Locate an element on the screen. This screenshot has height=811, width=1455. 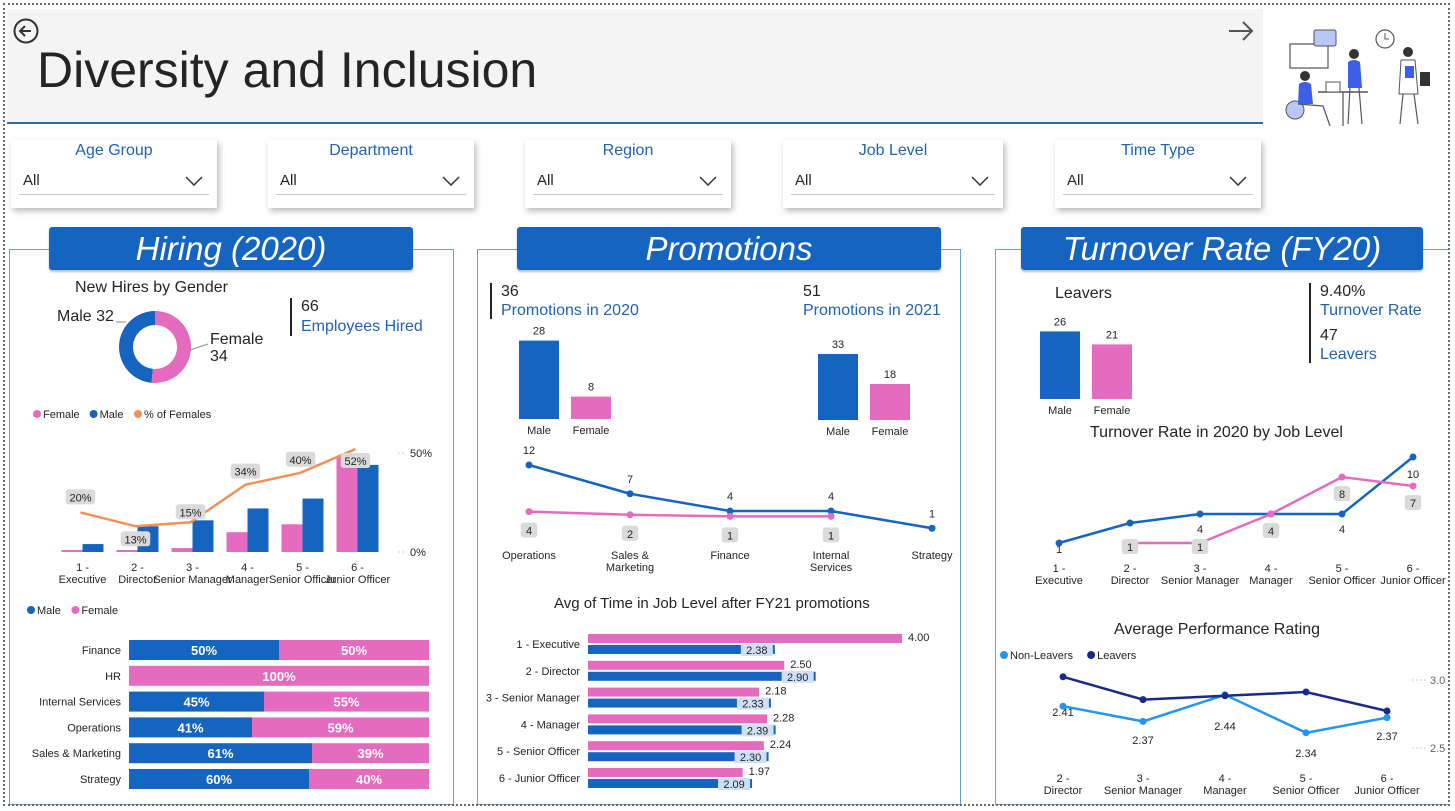
promo2021-value: 33 is located at coordinates (838, 345).